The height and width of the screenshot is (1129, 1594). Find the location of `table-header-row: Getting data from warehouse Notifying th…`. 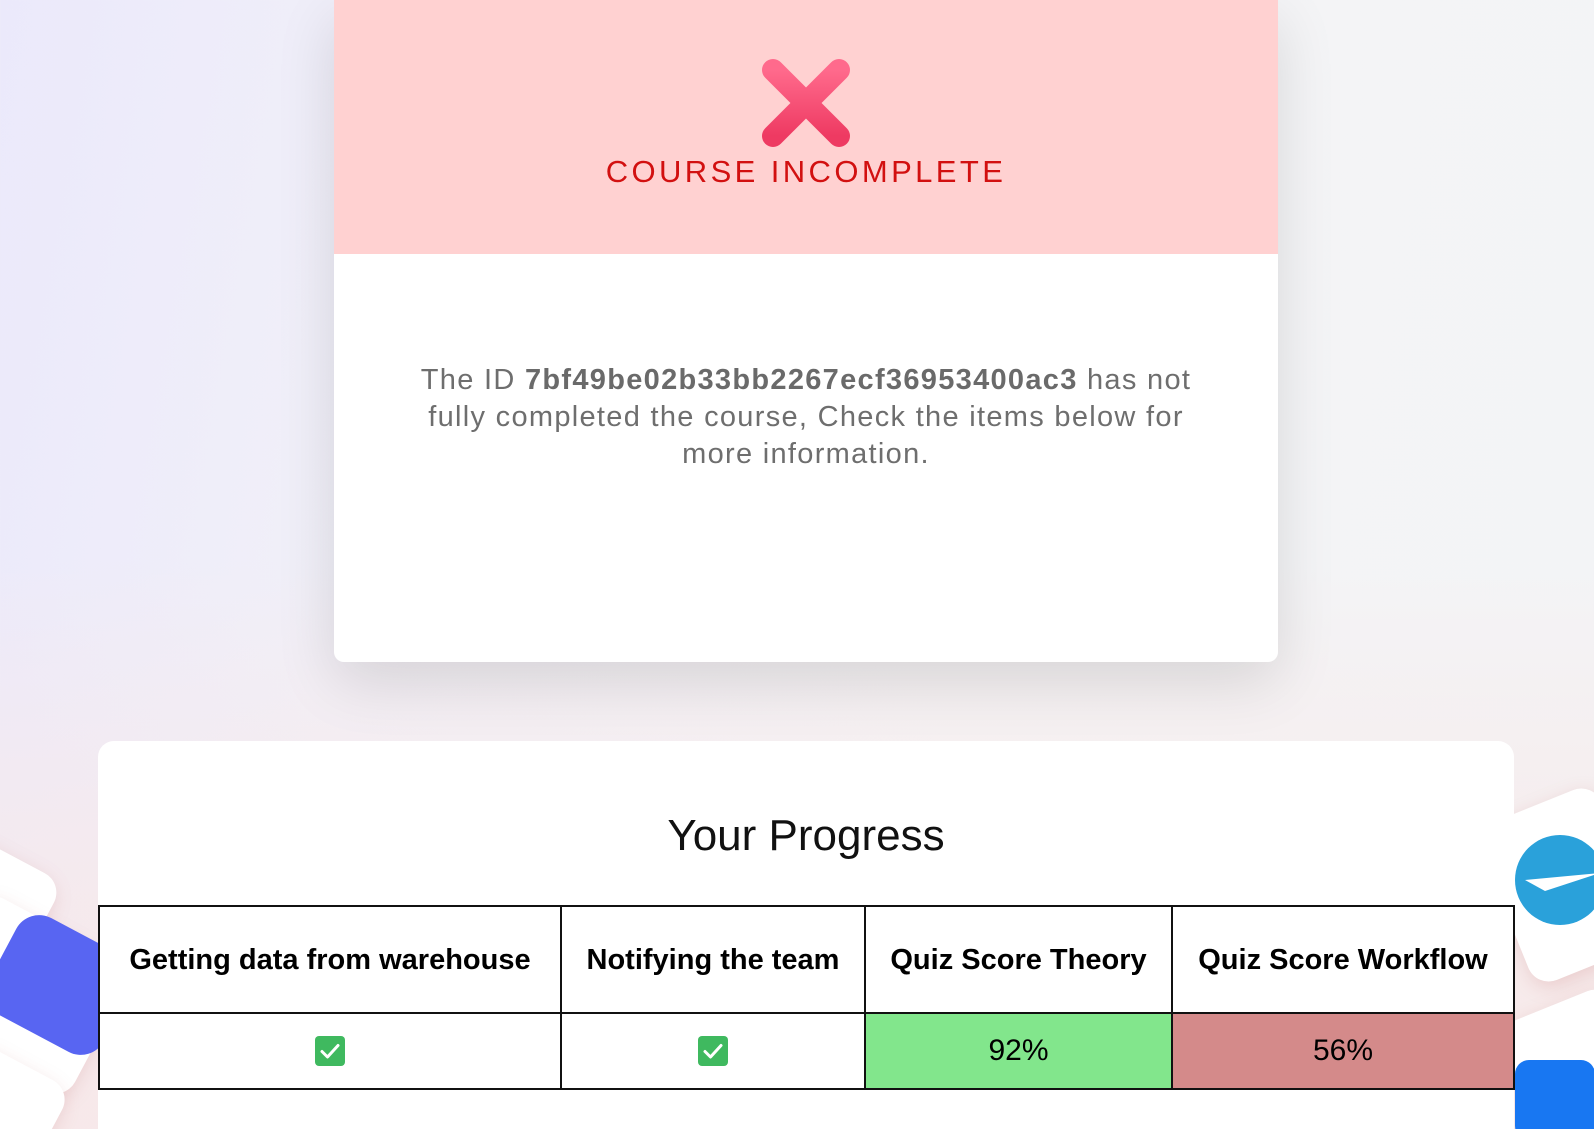

table-header-row: Getting data from warehouse Notifying th… is located at coordinates (806, 959).